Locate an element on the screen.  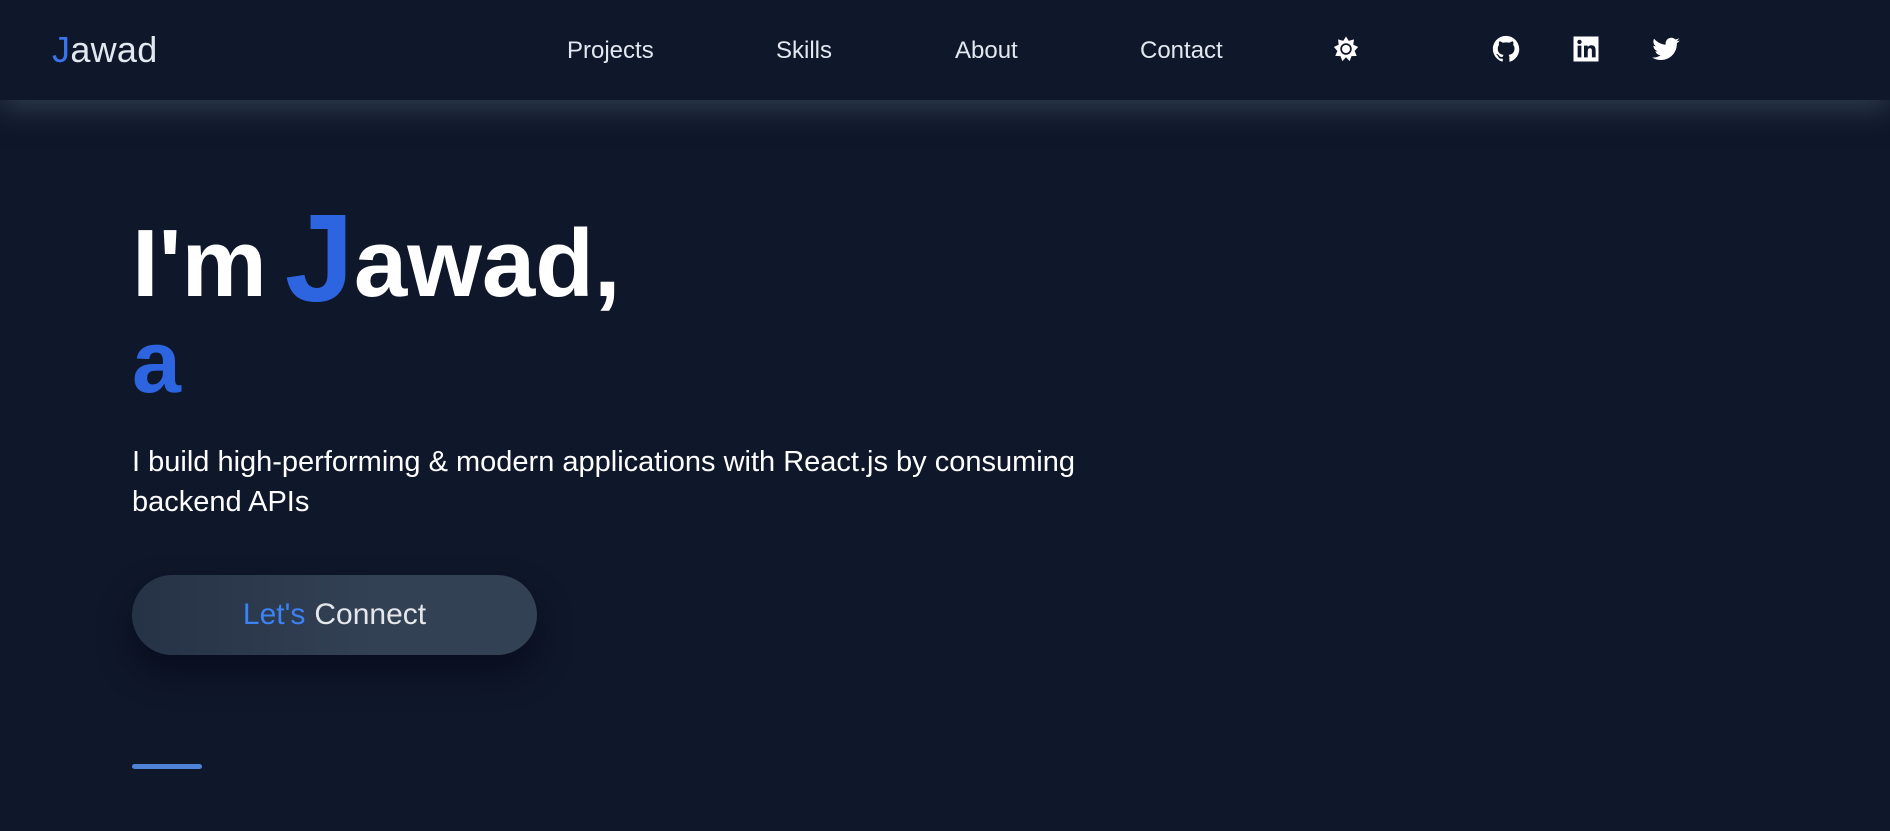
logo-text: awad is located at coordinates (114, 49).